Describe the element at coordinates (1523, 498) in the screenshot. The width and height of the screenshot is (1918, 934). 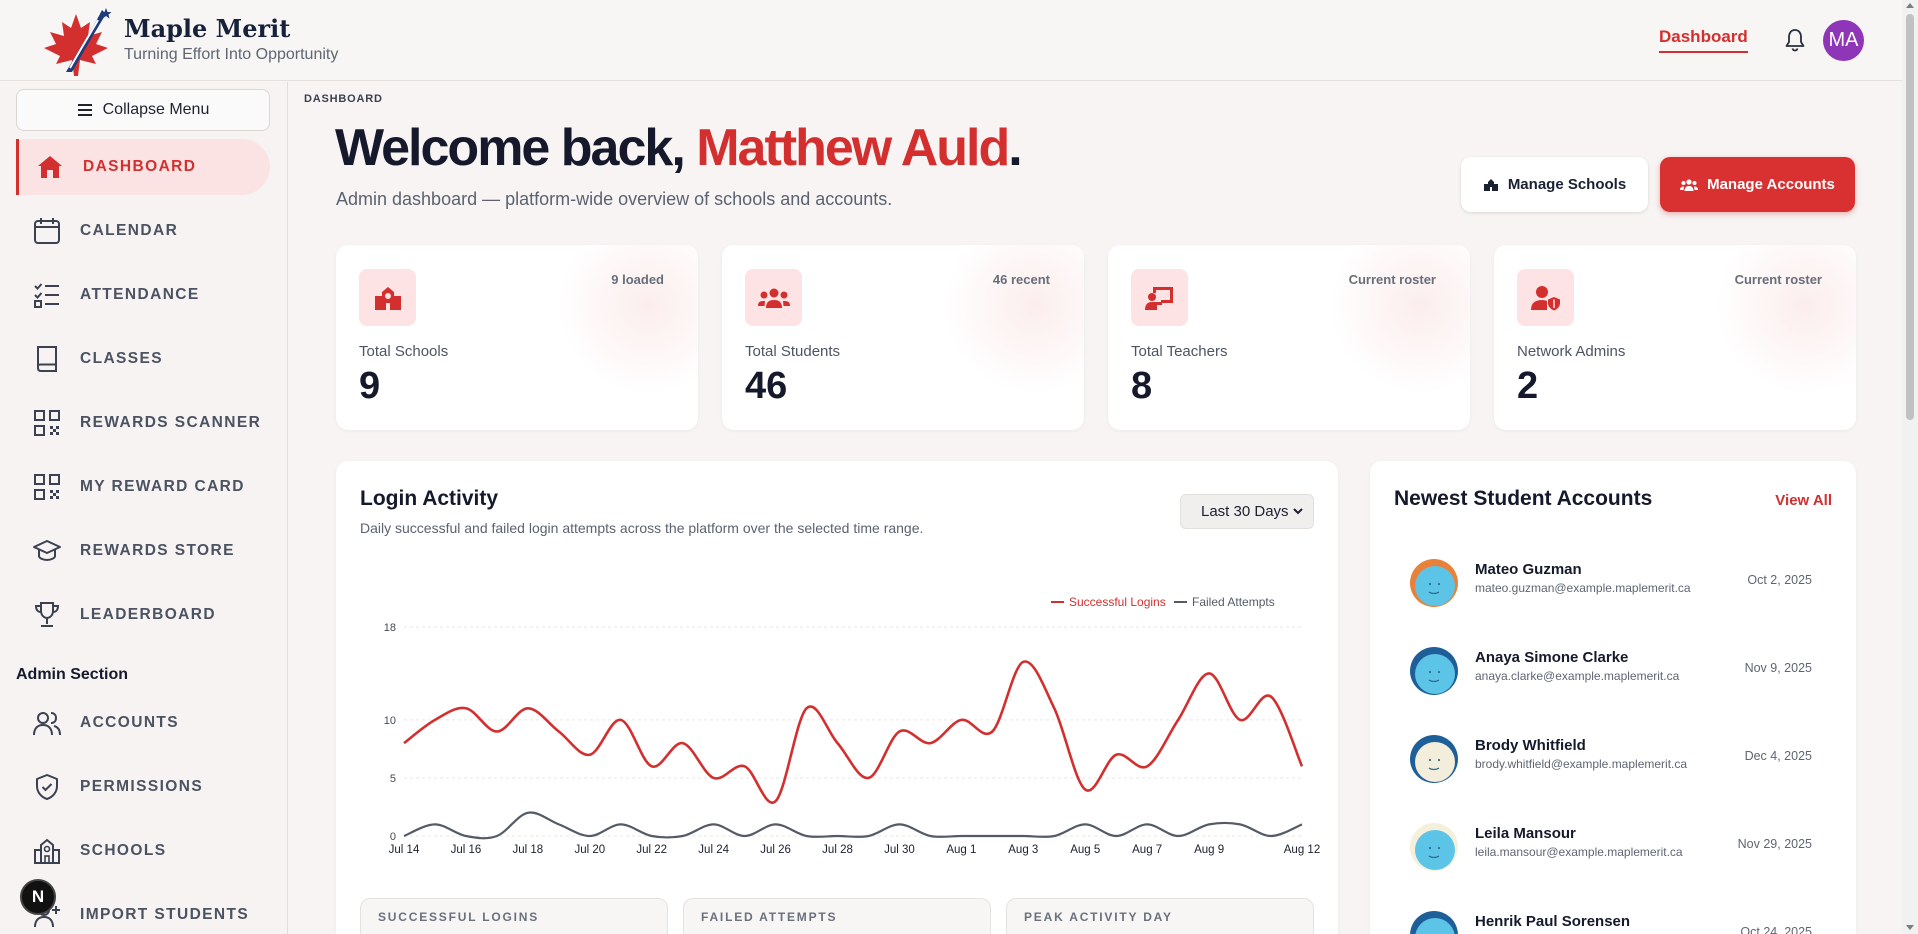
I see `students-title: Newest Student Accounts` at that location.